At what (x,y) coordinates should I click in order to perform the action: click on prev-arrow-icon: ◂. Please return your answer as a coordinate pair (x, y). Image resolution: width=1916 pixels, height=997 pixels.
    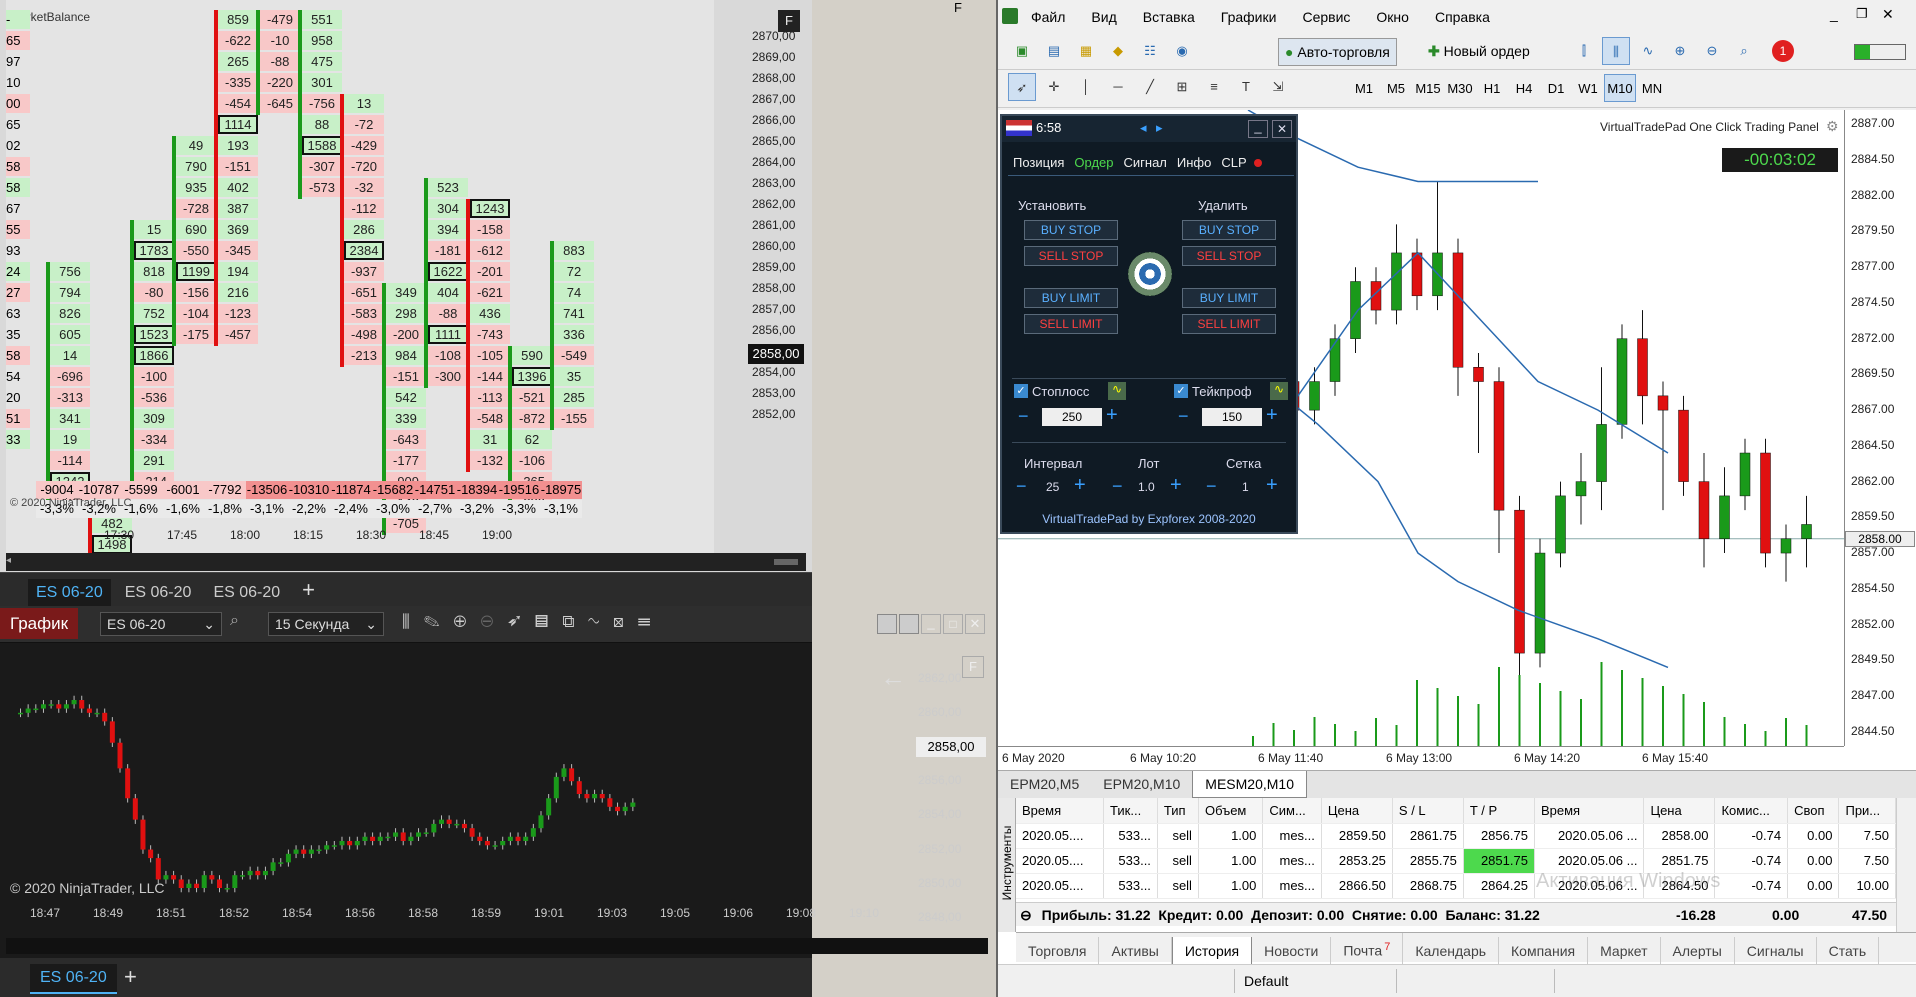
    Looking at the image, I should click on (1143, 128).